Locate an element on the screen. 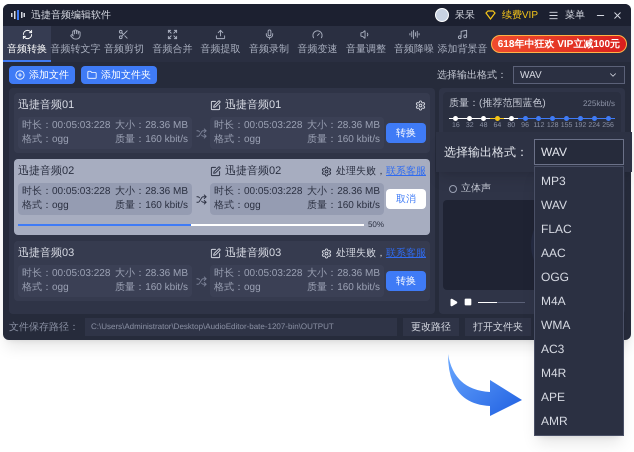 The image size is (634, 452). save-path-label: 文件保存路径： is located at coordinates (44, 327).